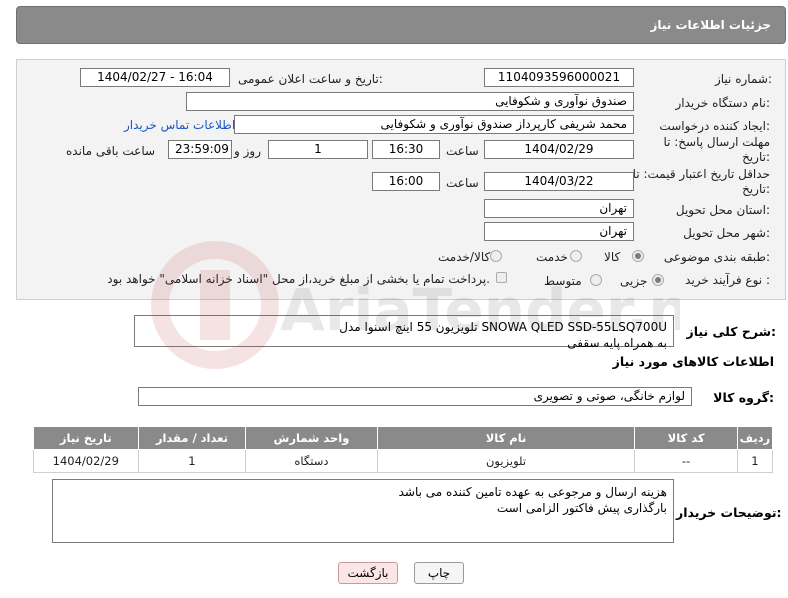 The width and height of the screenshot is (788, 598). I want to click on need-number-label: شماره نیاز:, so click(743, 79).